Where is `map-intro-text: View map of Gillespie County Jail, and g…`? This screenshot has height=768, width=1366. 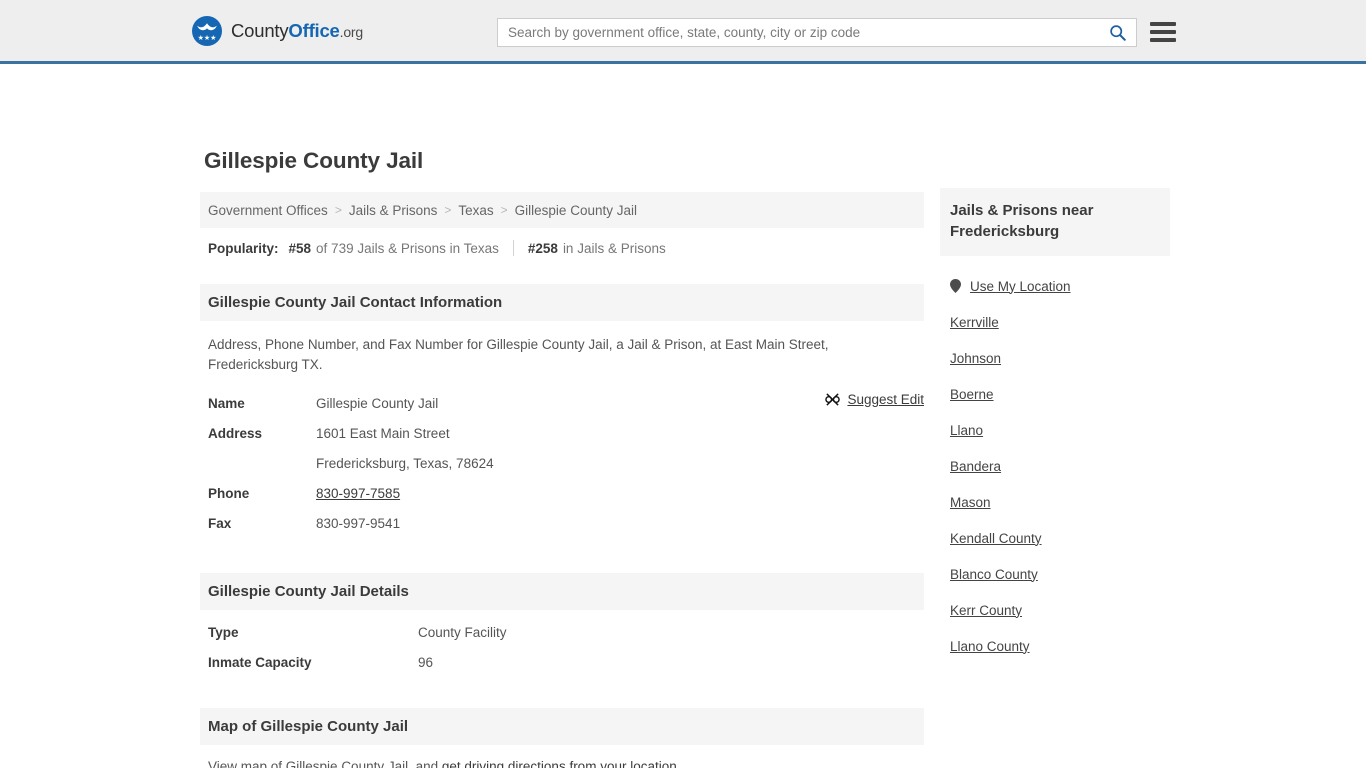 map-intro-text: View map of Gillespie County Jail, and g… is located at coordinates (562, 756).